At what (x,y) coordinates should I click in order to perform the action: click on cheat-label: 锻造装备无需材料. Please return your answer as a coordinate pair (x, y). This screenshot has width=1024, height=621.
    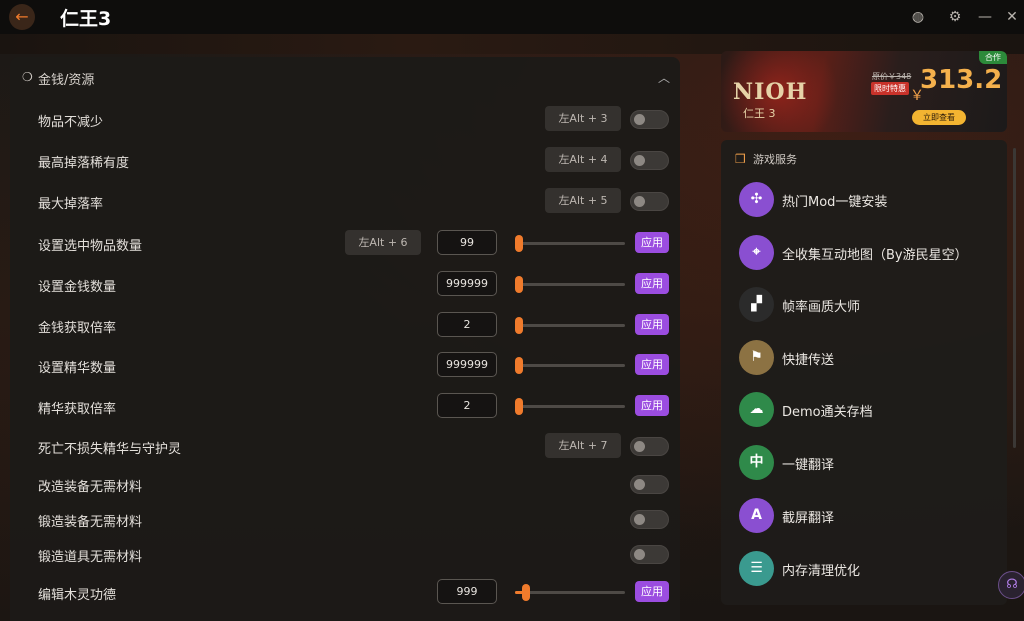
    Looking at the image, I should click on (90, 522).